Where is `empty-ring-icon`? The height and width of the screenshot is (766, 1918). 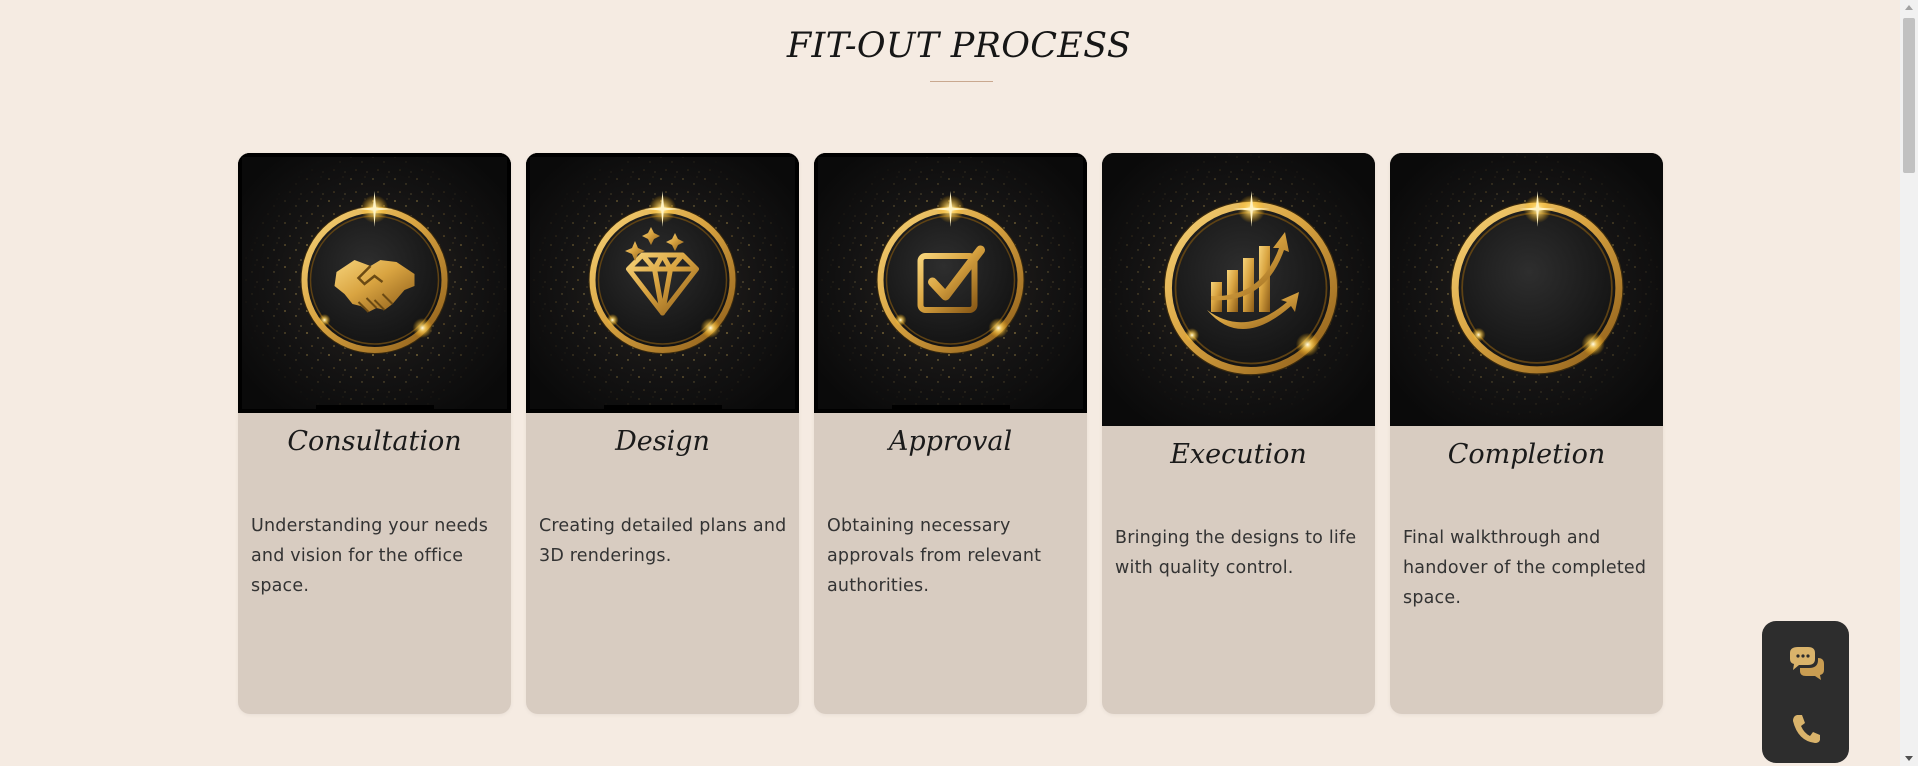 empty-ring-icon is located at coordinates (1526, 289).